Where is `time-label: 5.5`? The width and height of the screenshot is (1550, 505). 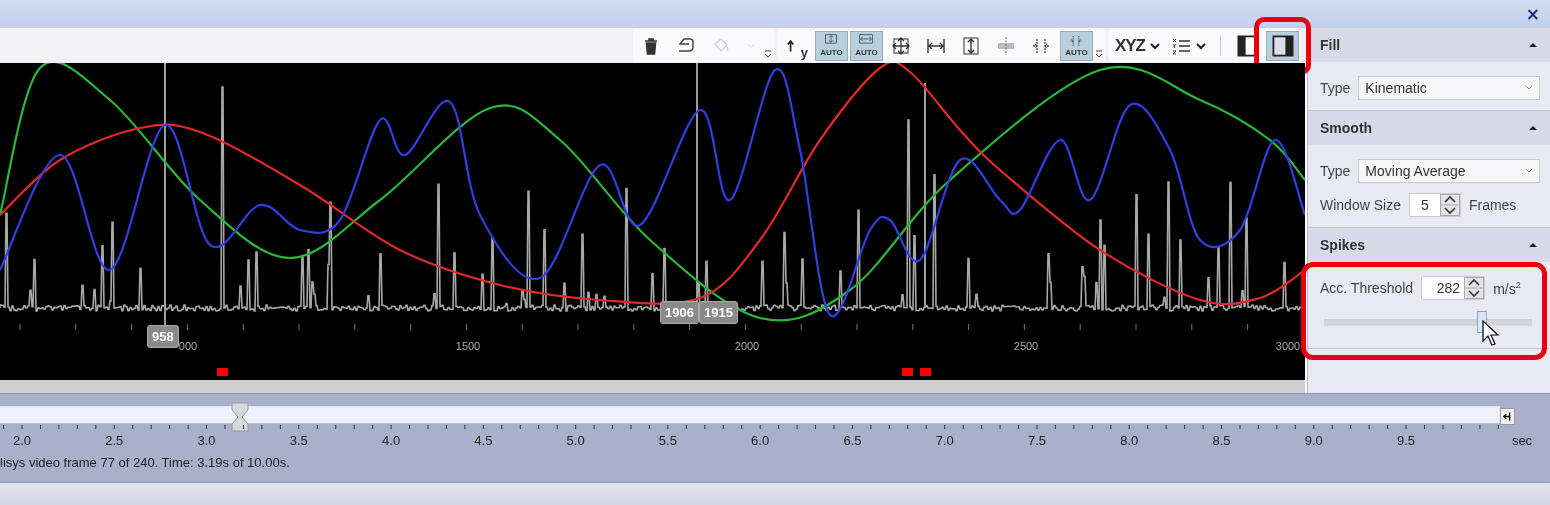 time-label: 5.5 is located at coordinates (667, 440).